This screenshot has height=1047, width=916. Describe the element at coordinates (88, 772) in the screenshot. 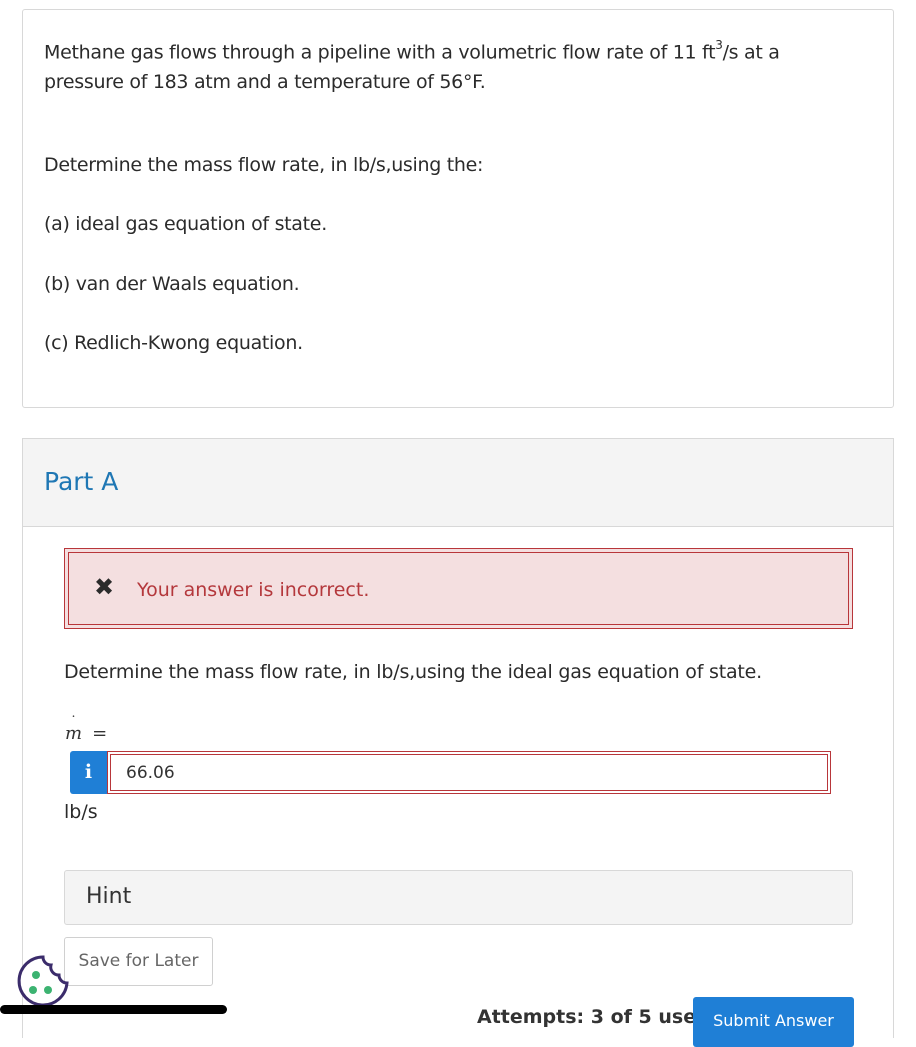

I see `info-icon: i` at that location.